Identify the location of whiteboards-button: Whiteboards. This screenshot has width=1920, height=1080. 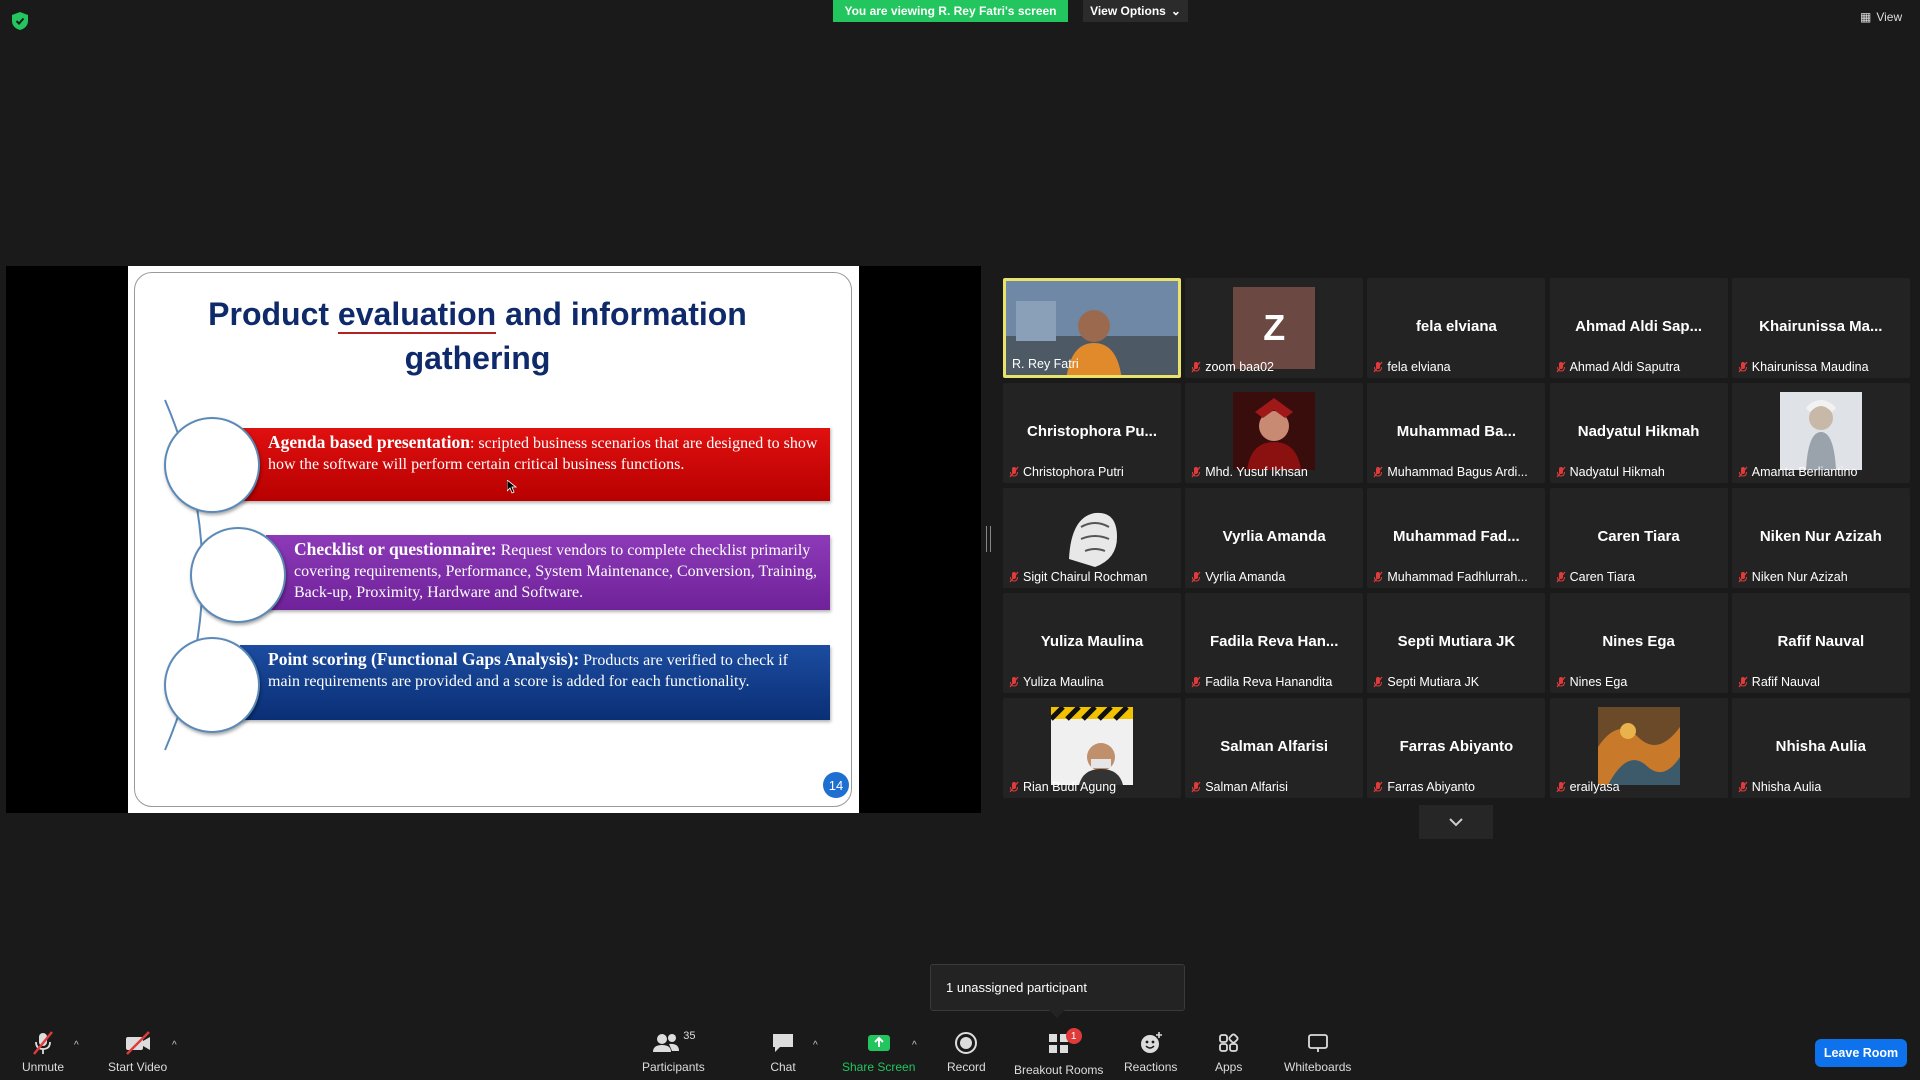
(1317, 1052).